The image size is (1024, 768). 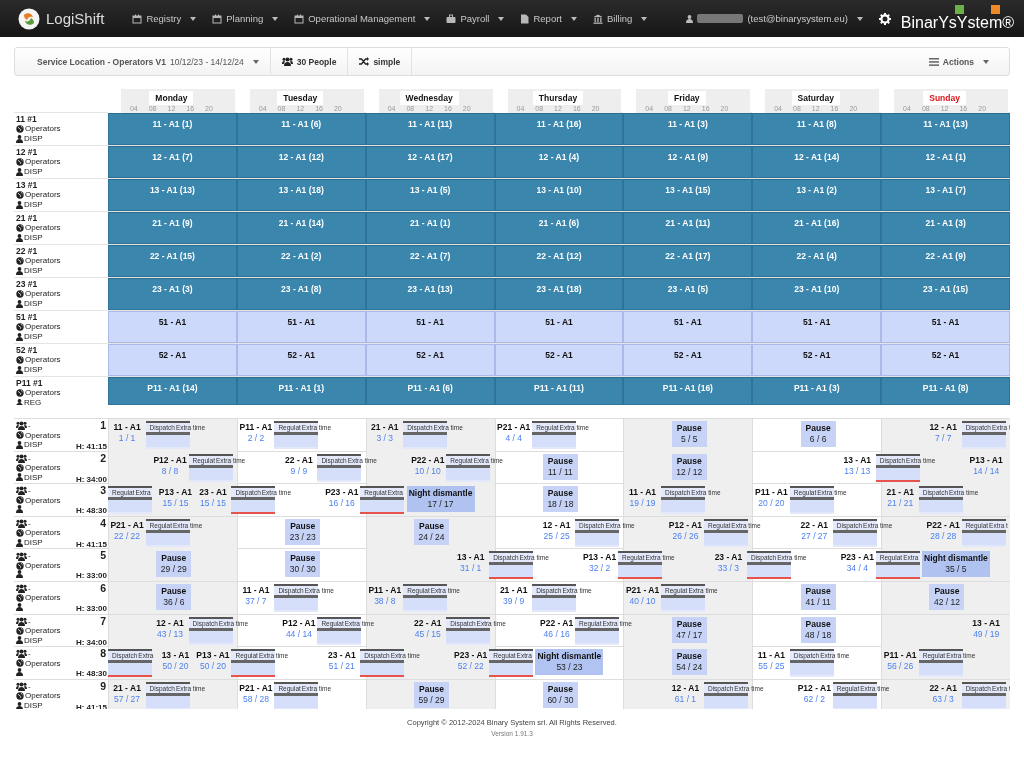 What do you see at coordinates (945, 162) in the screenshot?
I see `shift-cell: 12 - A1 (1)` at bounding box center [945, 162].